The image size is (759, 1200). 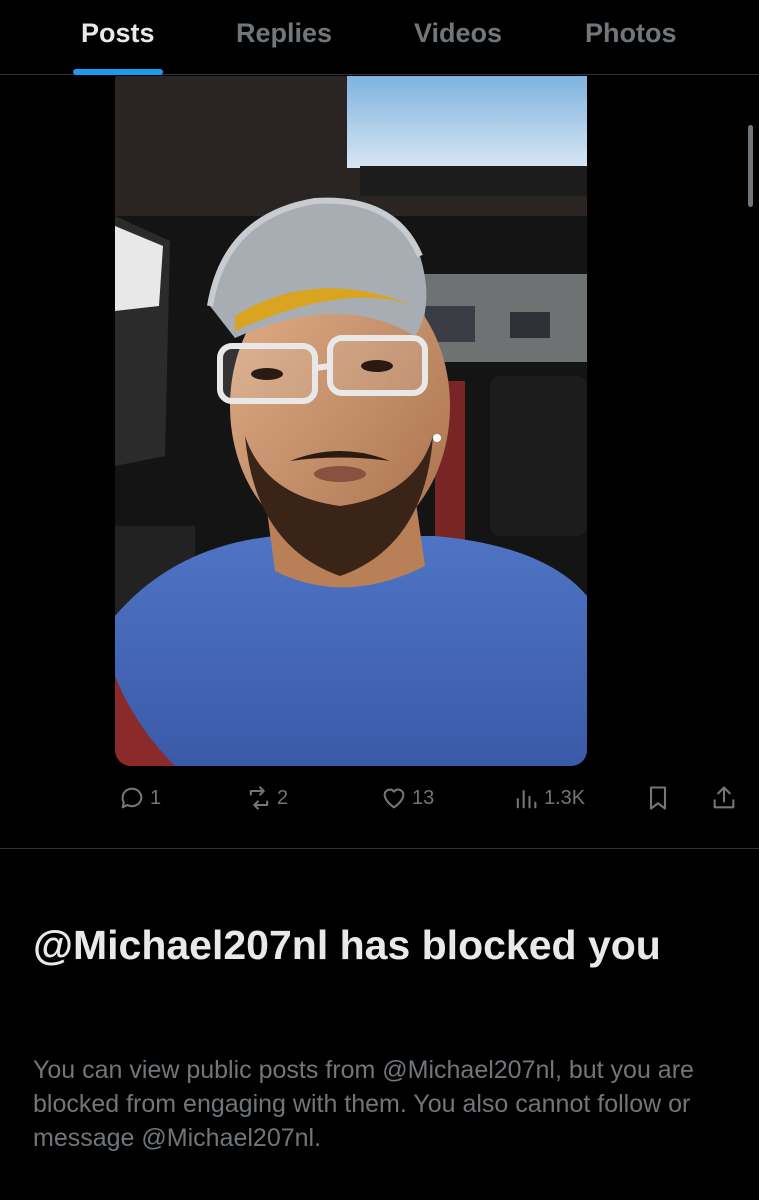 I want to click on views-button: 1.3K, so click(x=548, y=798).